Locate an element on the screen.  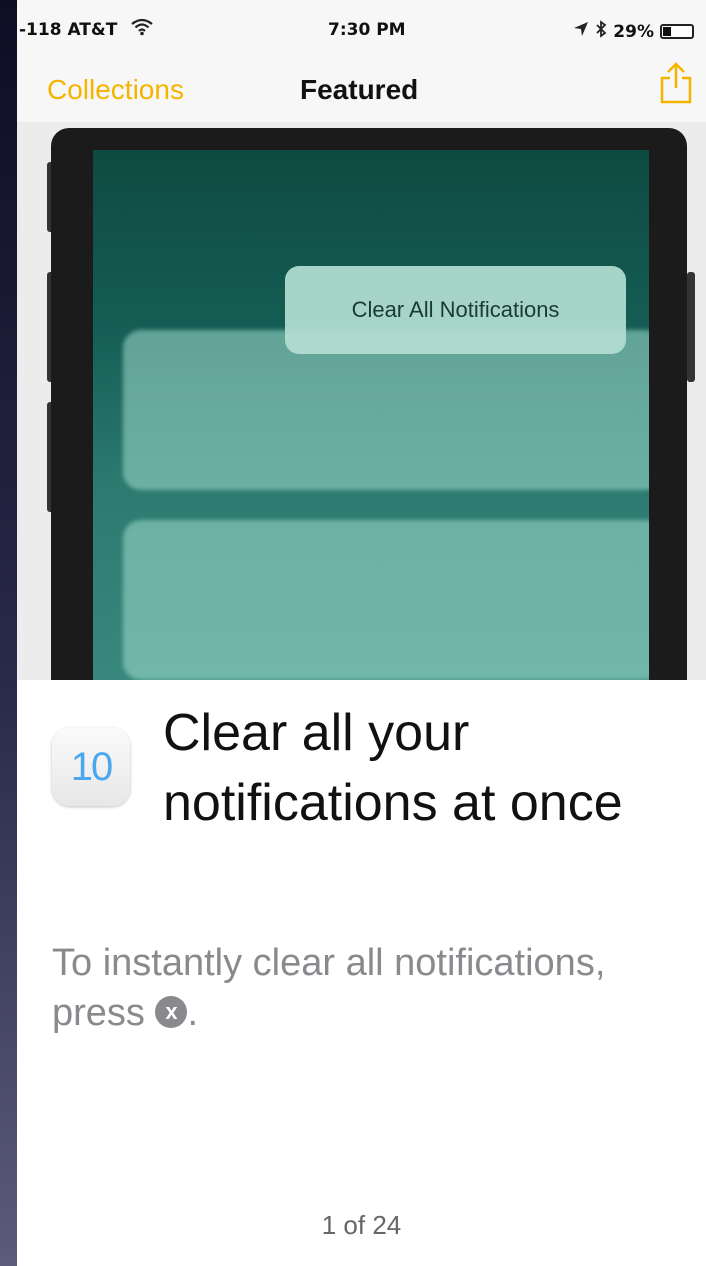
battery-icon is located at coordinates (677, 31).